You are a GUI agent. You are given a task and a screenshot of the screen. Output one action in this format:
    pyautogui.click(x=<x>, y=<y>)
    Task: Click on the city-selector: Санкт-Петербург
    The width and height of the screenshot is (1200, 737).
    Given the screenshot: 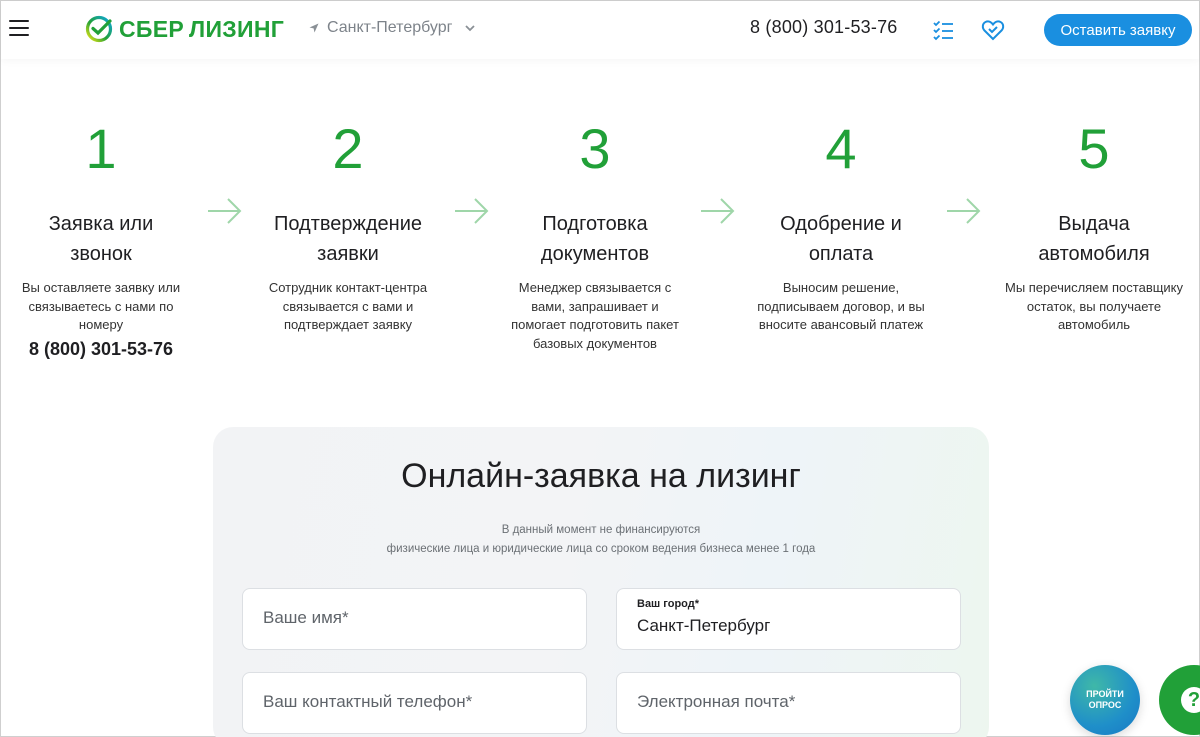 What is the action you would take?
    pyautogui.click(x=392, y=28)
    